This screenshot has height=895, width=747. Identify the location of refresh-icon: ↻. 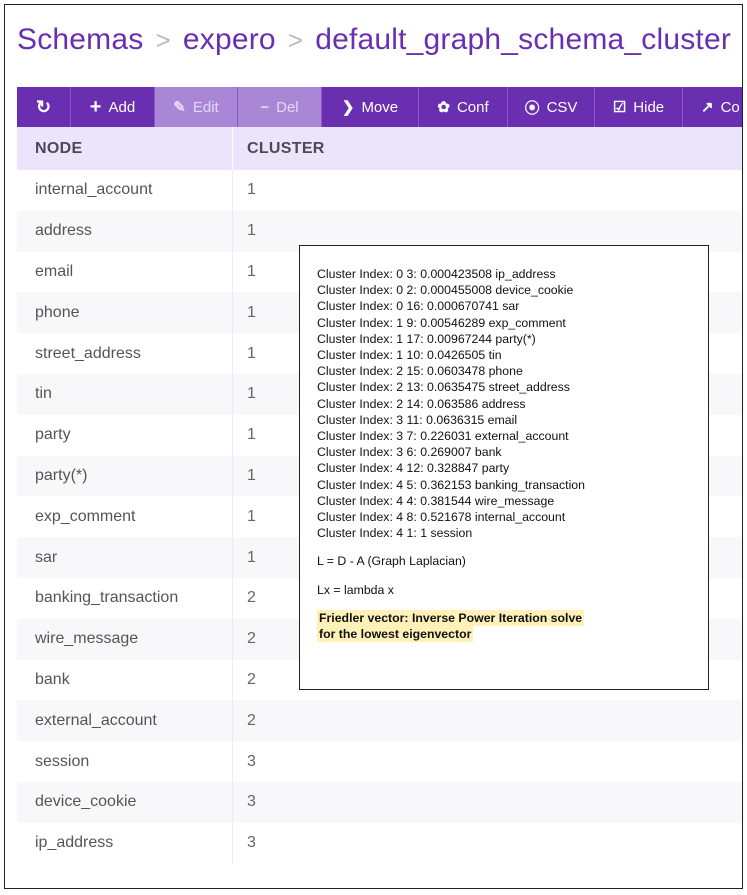
(43, 106).